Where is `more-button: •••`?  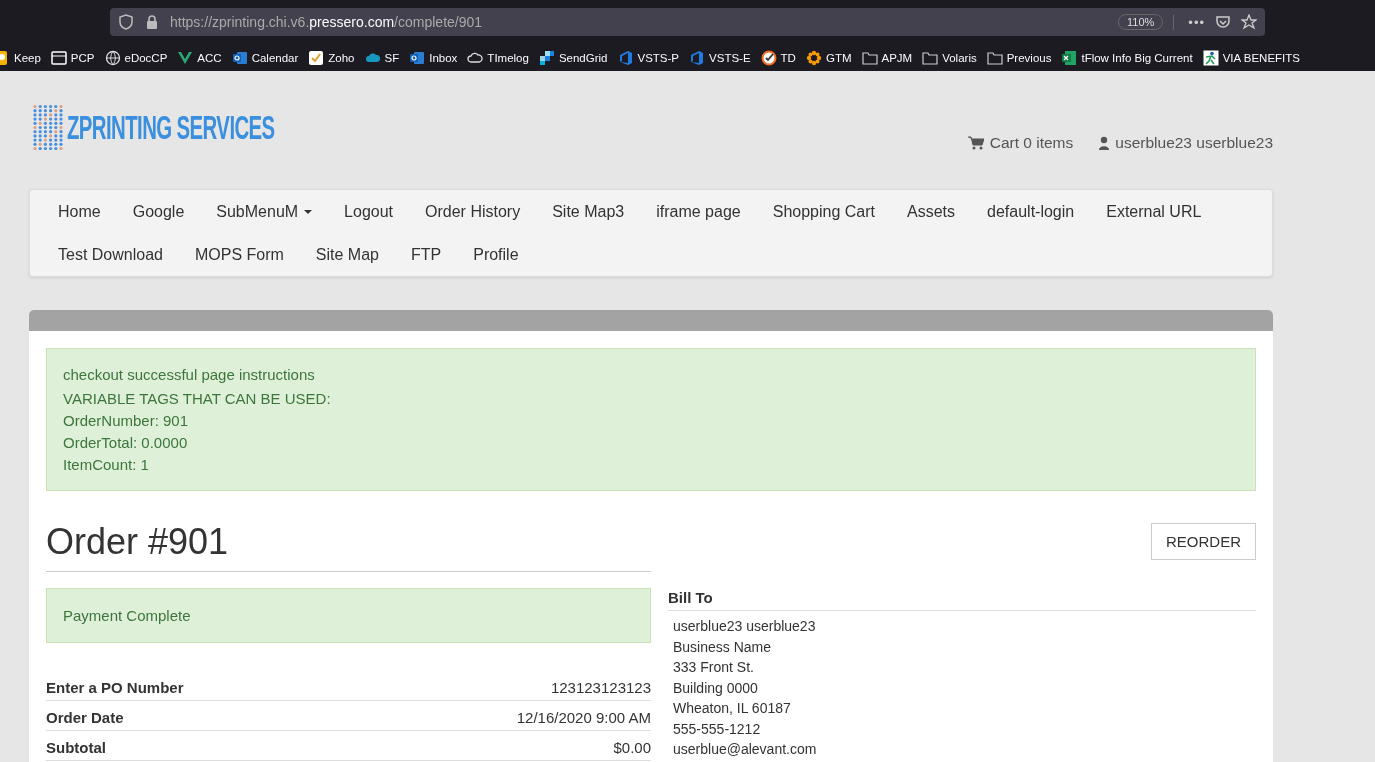 more-button: ••• is located at coordinates (1189, 22).